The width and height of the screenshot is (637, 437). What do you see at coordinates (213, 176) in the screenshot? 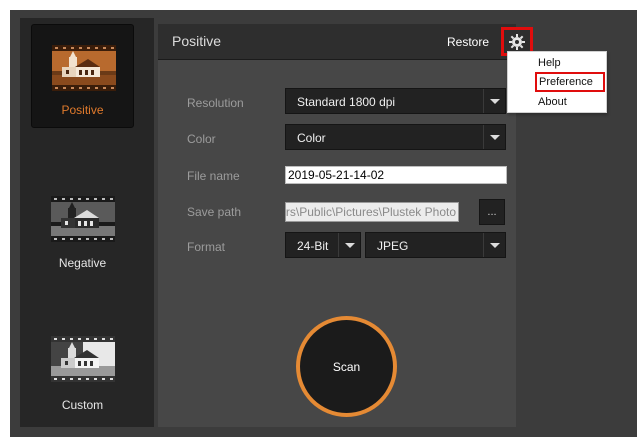
I see `file-name-label: File name` at bounding box center [213, 176].